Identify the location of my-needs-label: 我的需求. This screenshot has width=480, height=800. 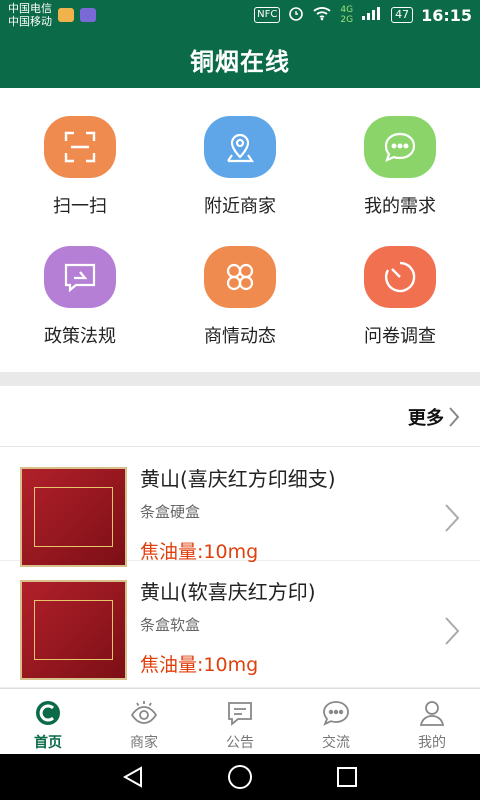
(400, 206).